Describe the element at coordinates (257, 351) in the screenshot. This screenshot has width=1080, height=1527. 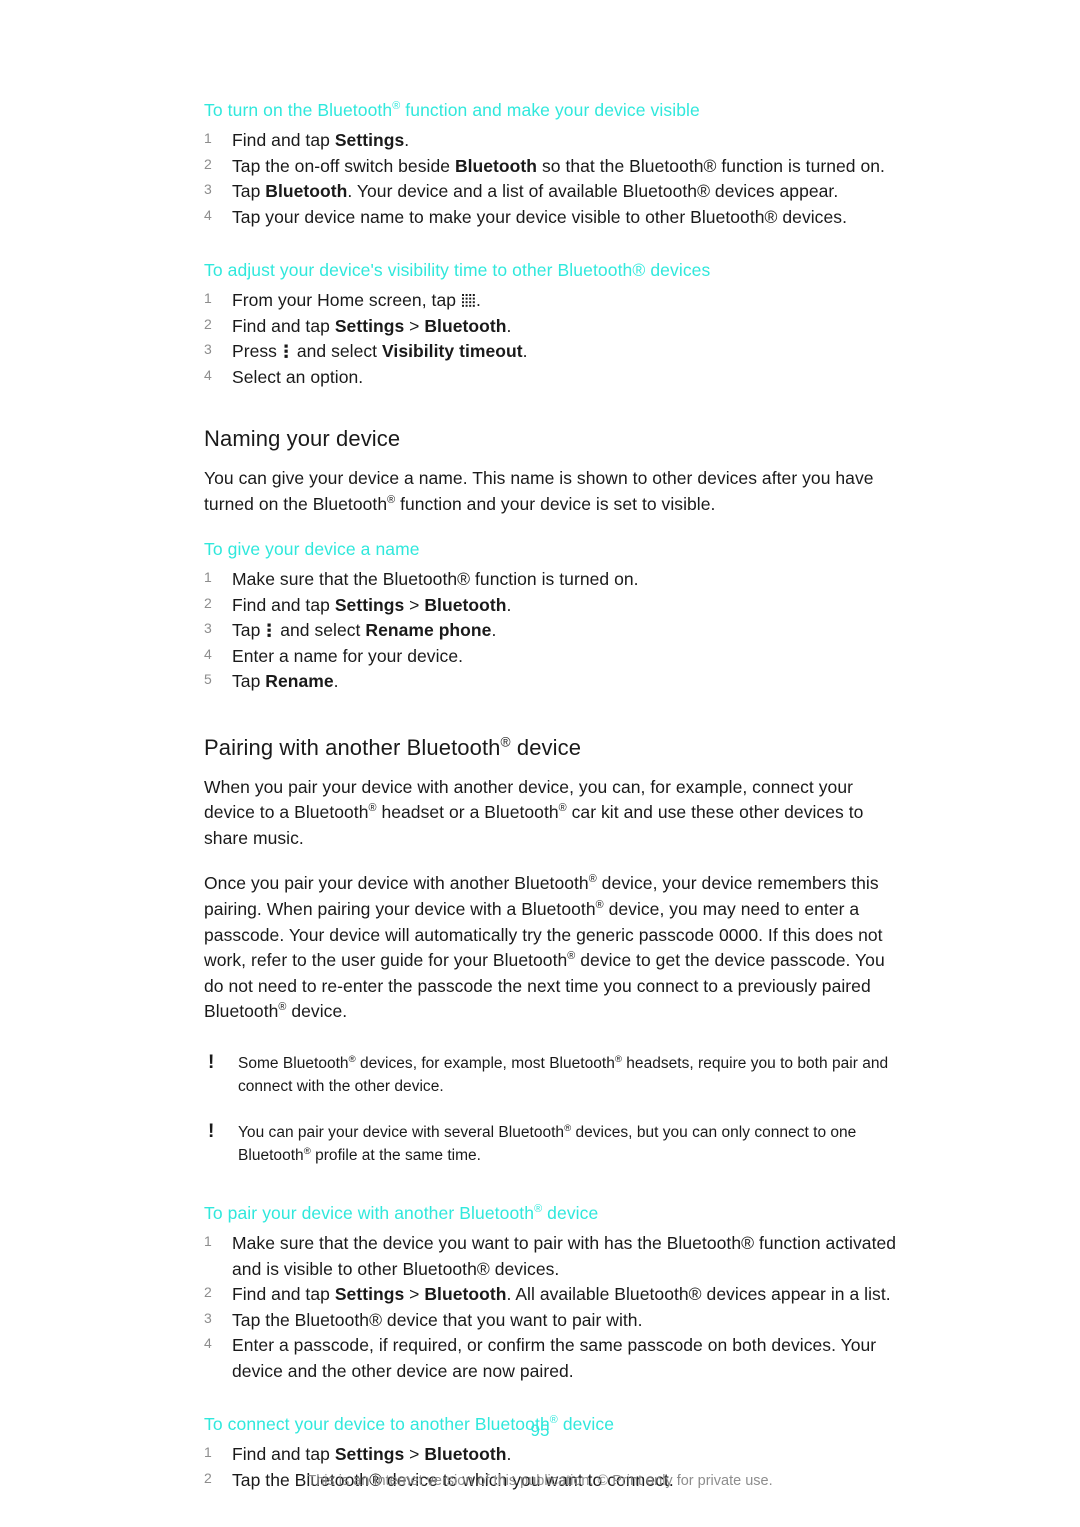
I see `step-text: Press` at that location.